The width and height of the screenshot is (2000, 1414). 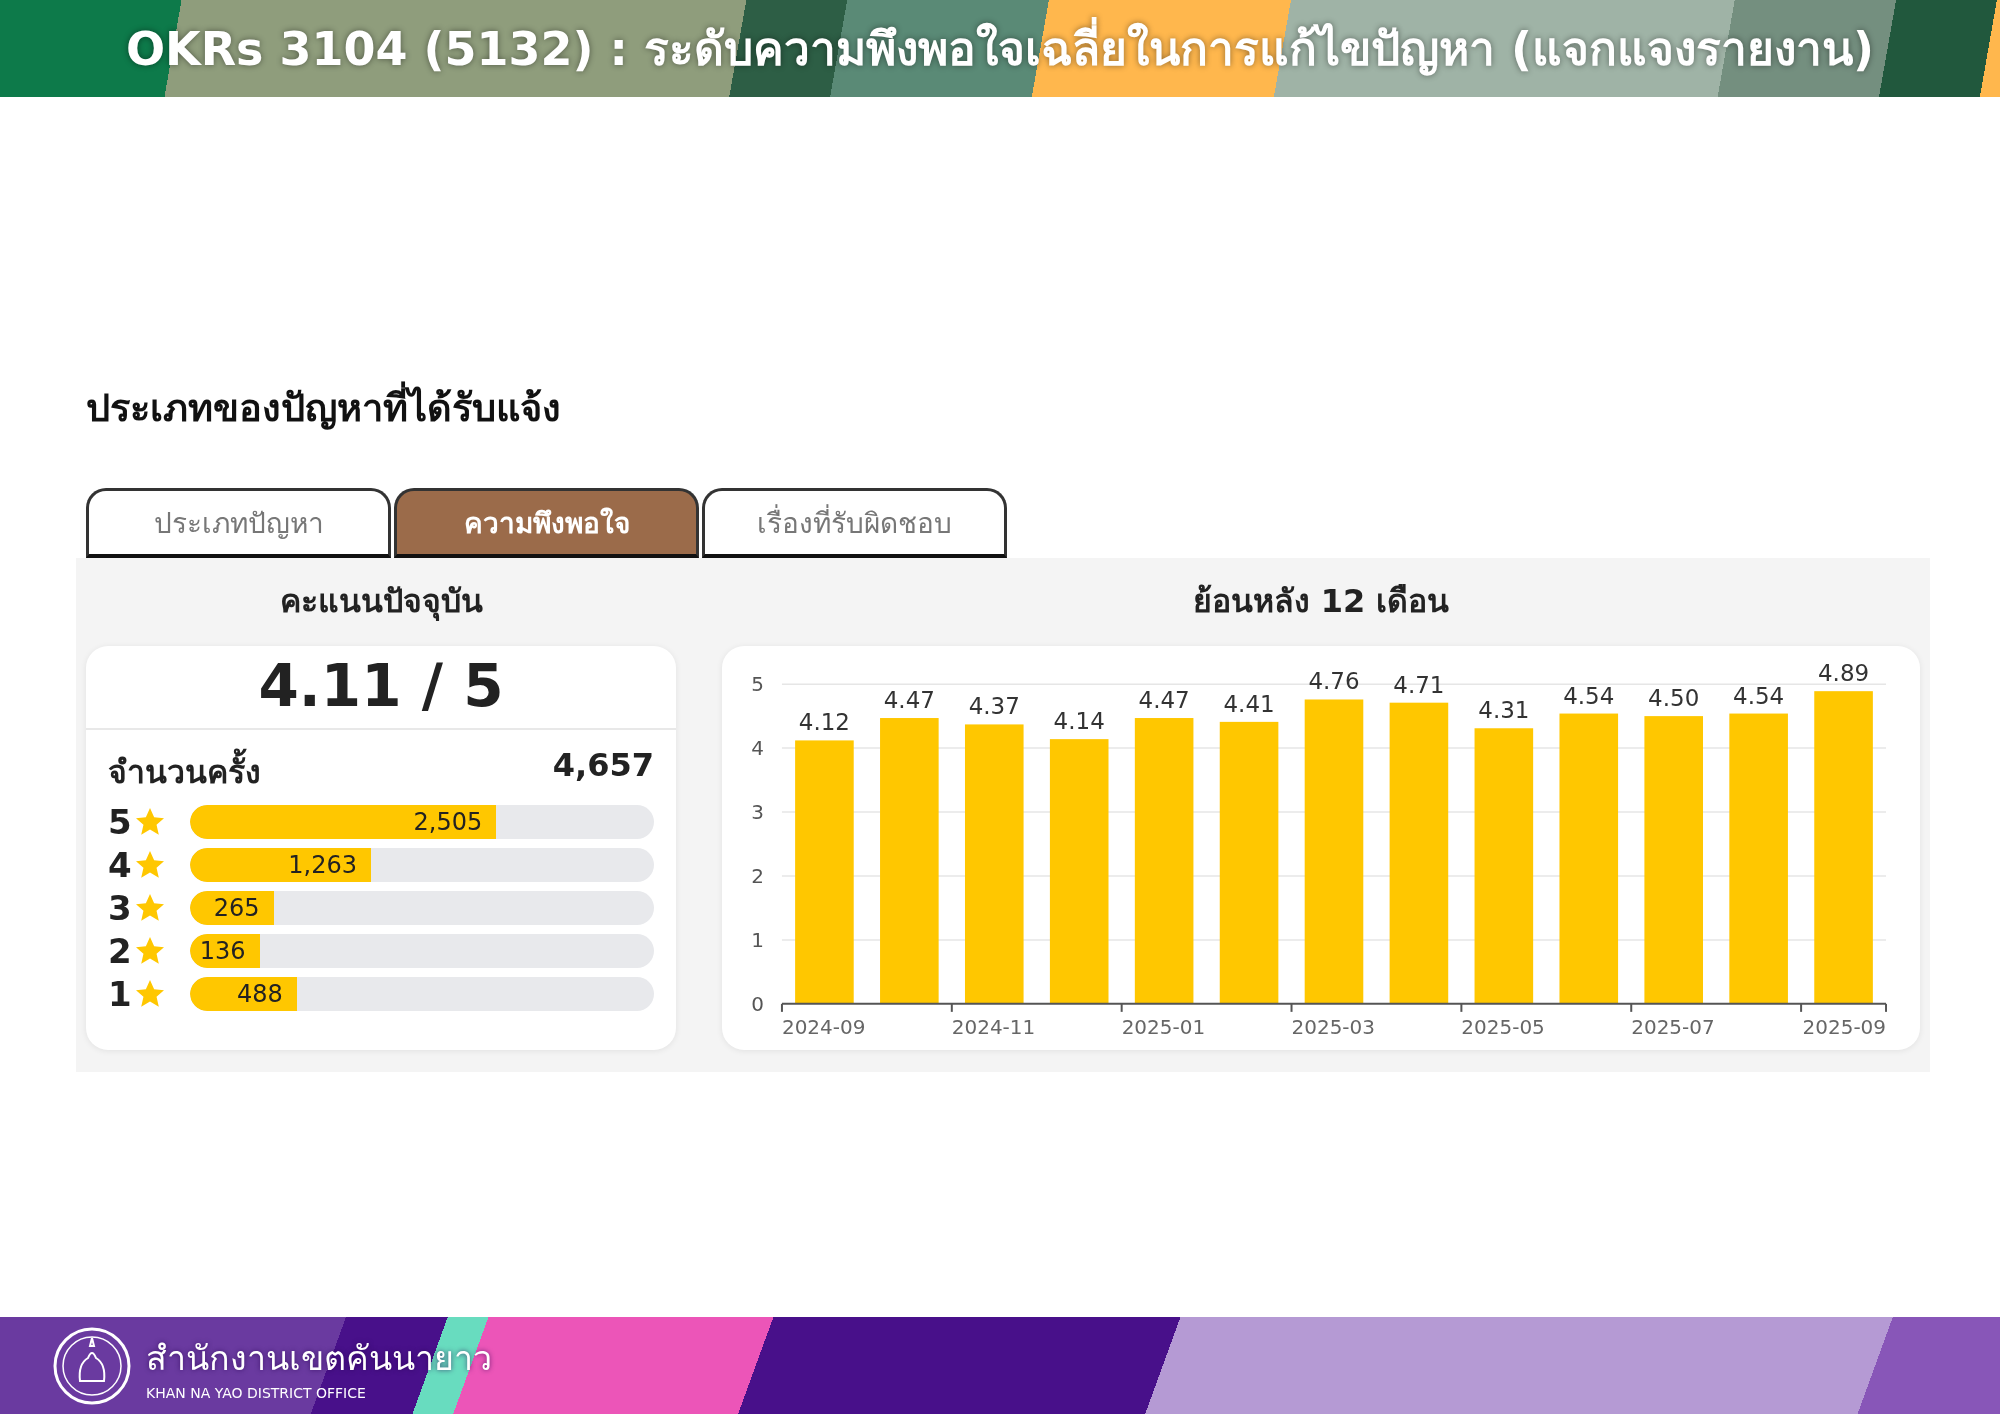 What do you see at coordinates (854, 523) in the screenshot?
I see `tab: เรื่องที่รับผิดชอบ` at bounding box center [854, 523].